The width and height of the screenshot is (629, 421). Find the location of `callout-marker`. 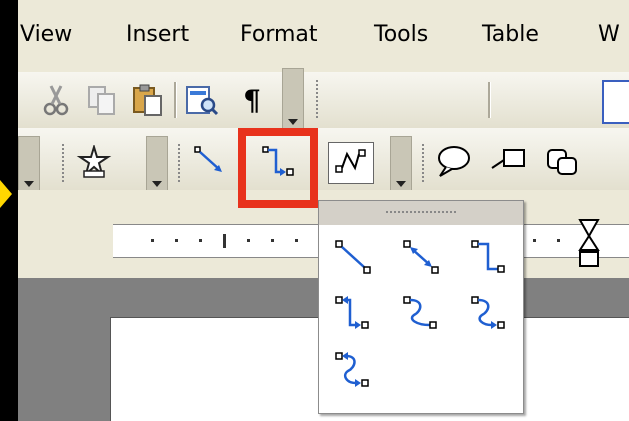

callout-marker is located at coordinates (6, 194).